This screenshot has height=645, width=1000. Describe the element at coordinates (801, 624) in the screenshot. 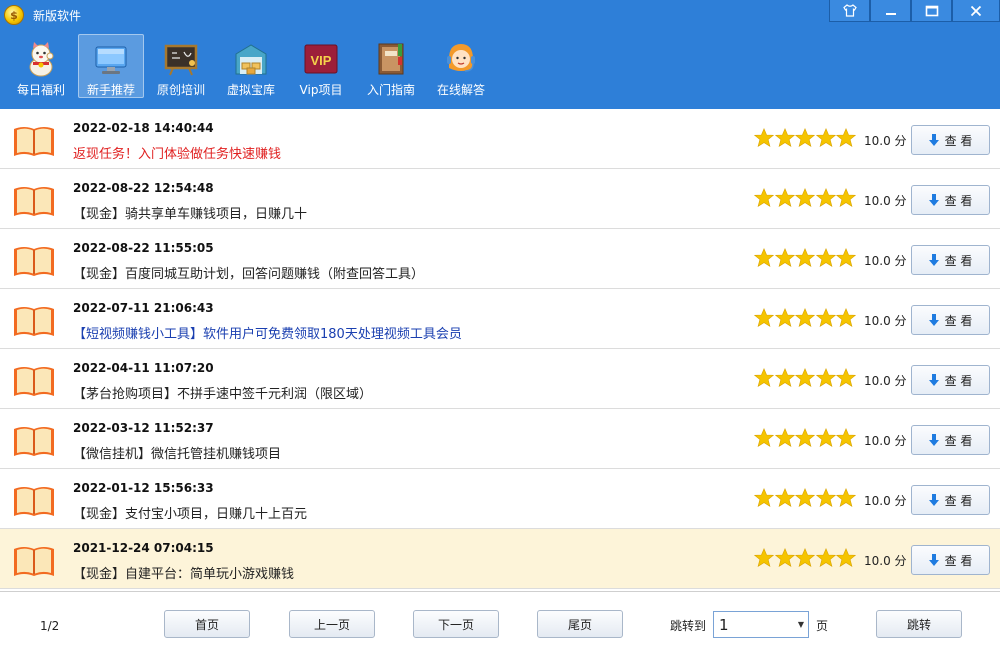

I see `chevron-down-icon: ▼` at that location.